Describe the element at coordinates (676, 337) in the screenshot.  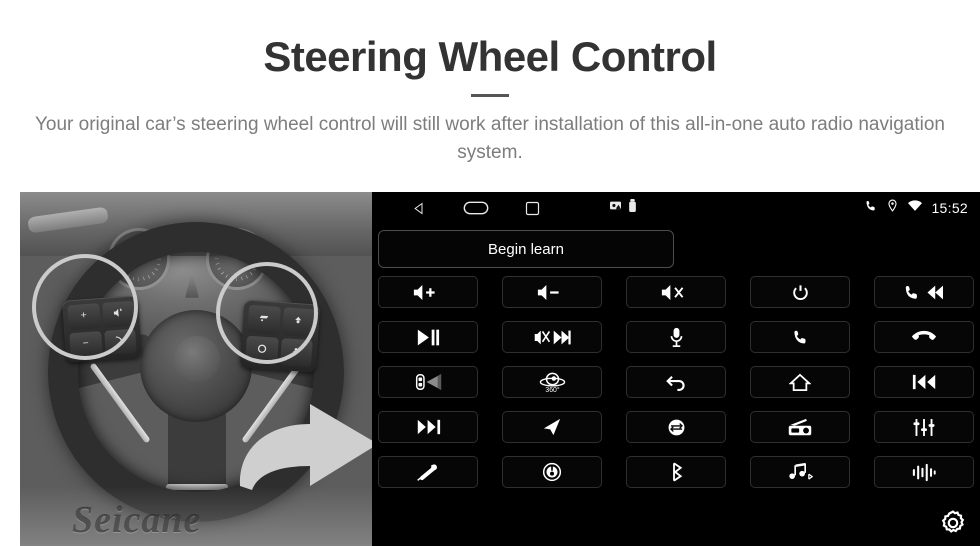
I see `btn-microphone` at that location.